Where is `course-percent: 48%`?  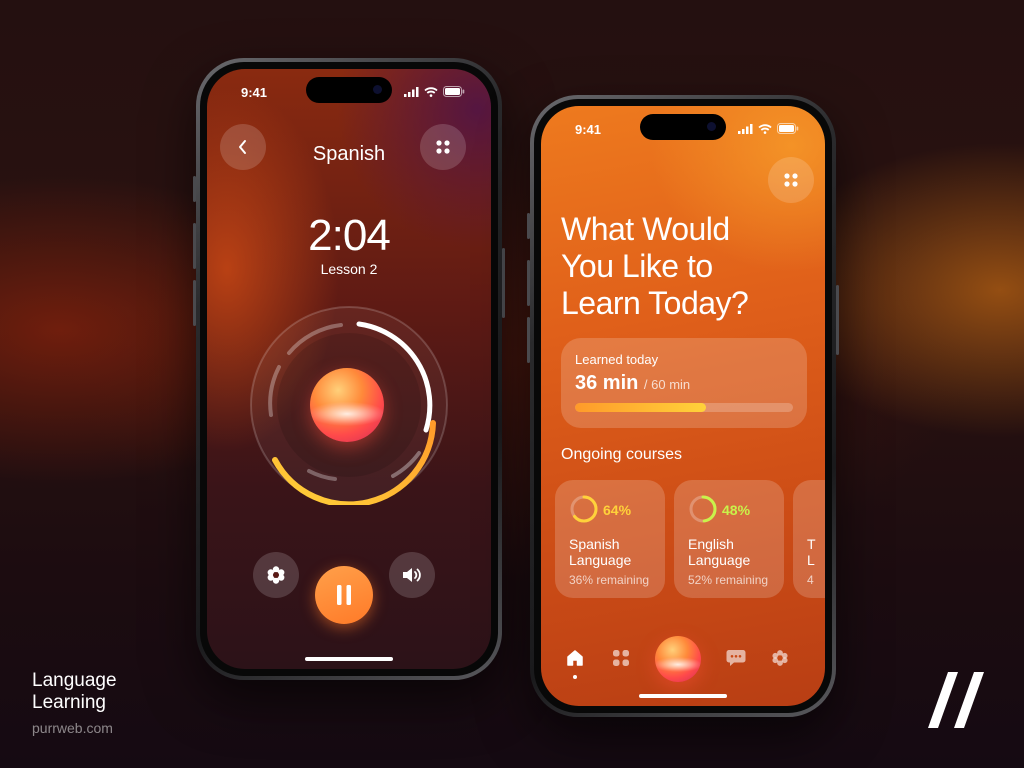 course-percent: 48% is located at coordinates (736, 510).